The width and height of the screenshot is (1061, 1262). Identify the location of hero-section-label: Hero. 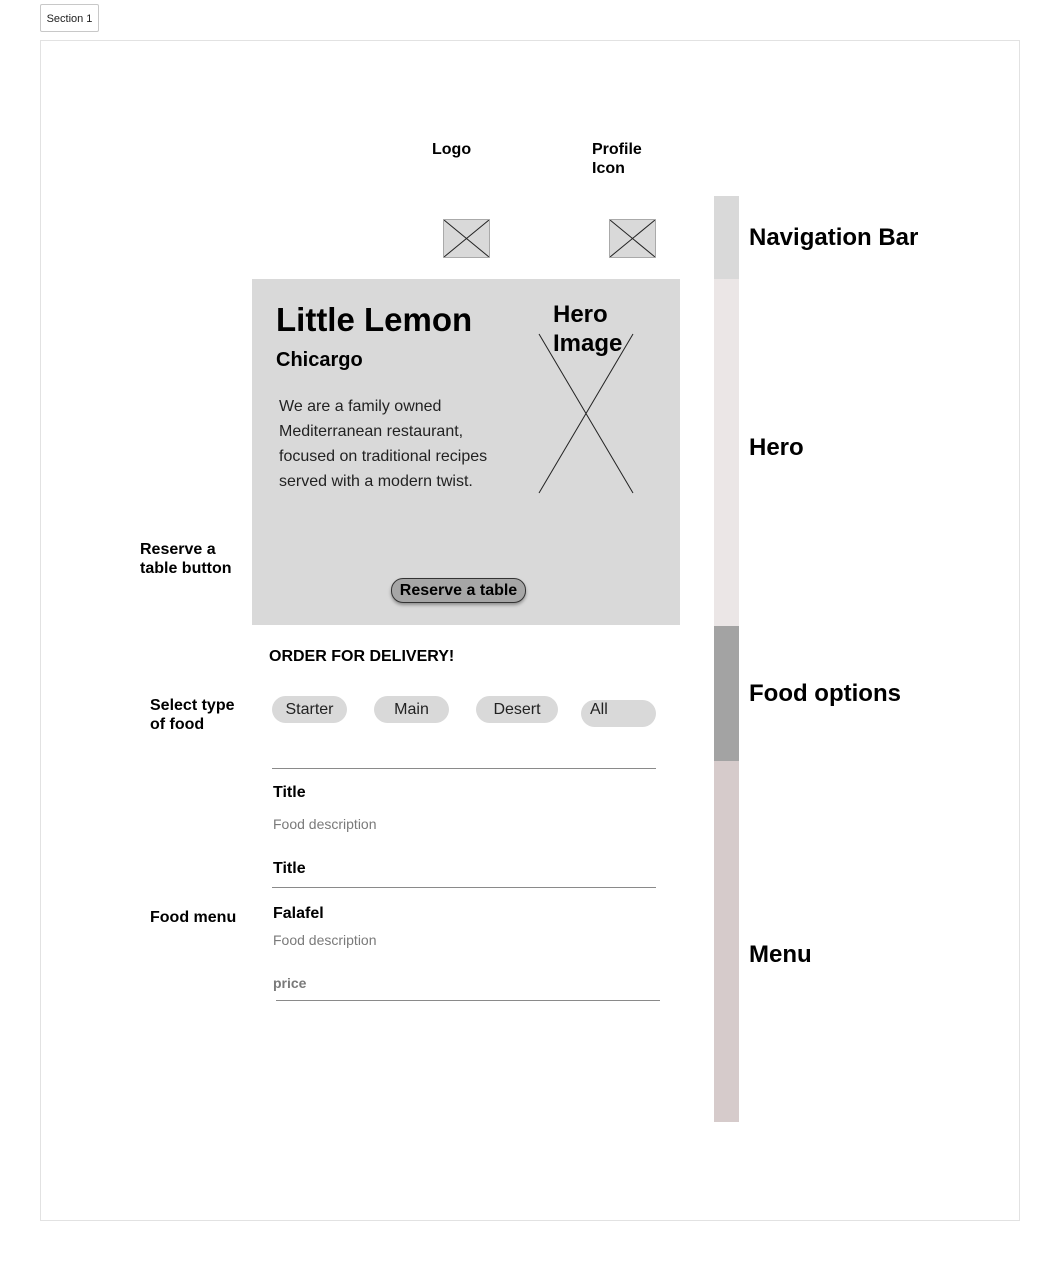
(776, 447).